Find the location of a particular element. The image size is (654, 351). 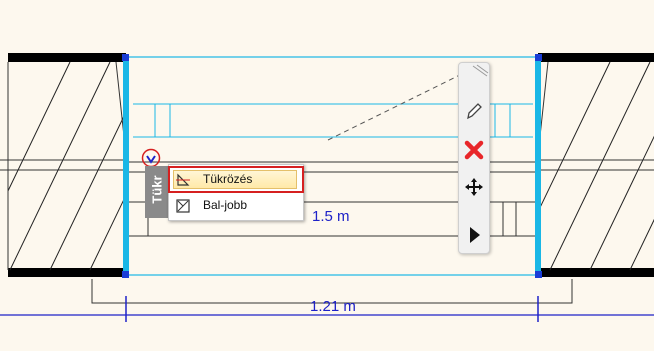

chevron-down-icon is located at coordinates (151, 159).